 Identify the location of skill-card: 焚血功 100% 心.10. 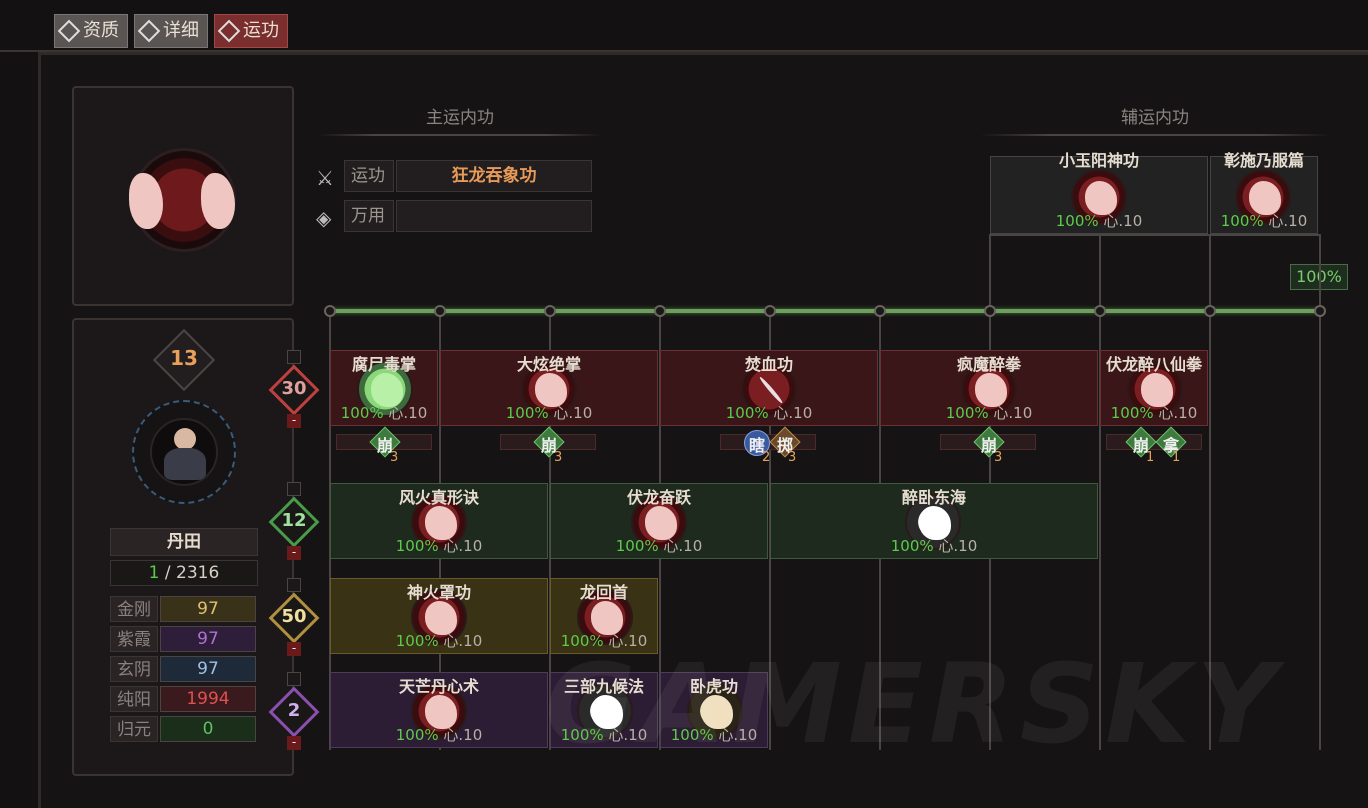
(769, 388).